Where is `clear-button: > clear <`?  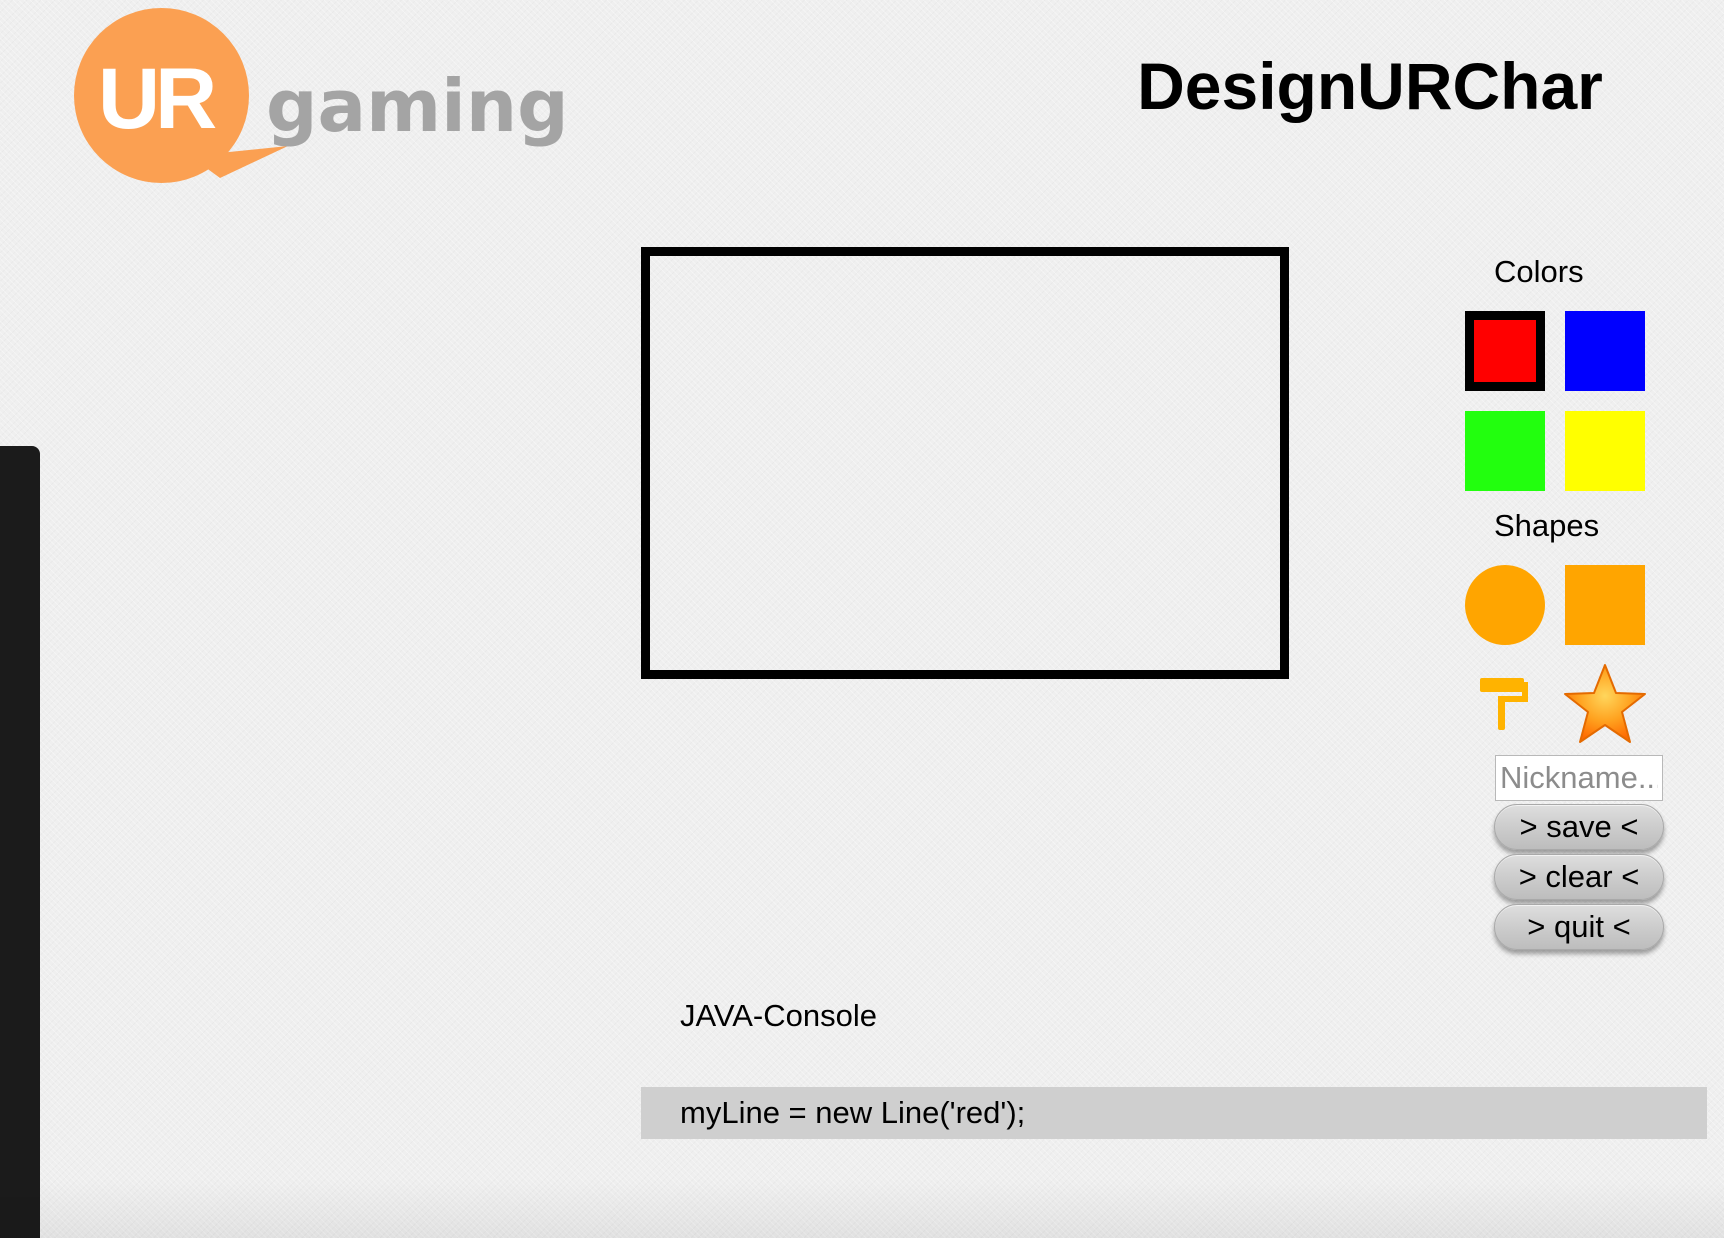 clear-button: > clear < is located at coordinates (1579, 877).